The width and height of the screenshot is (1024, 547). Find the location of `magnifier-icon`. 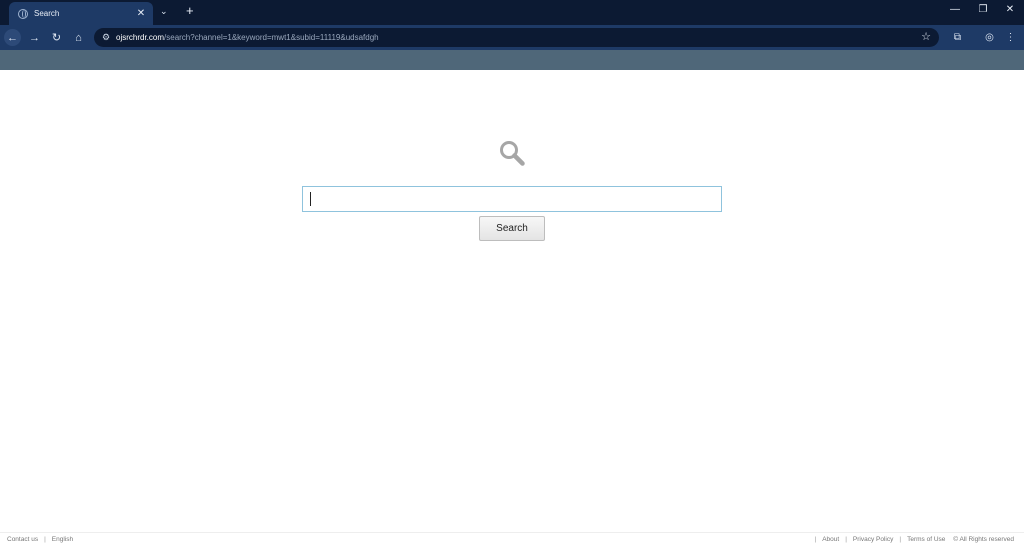

magnifier-icon is located at coordinates (512, 153).